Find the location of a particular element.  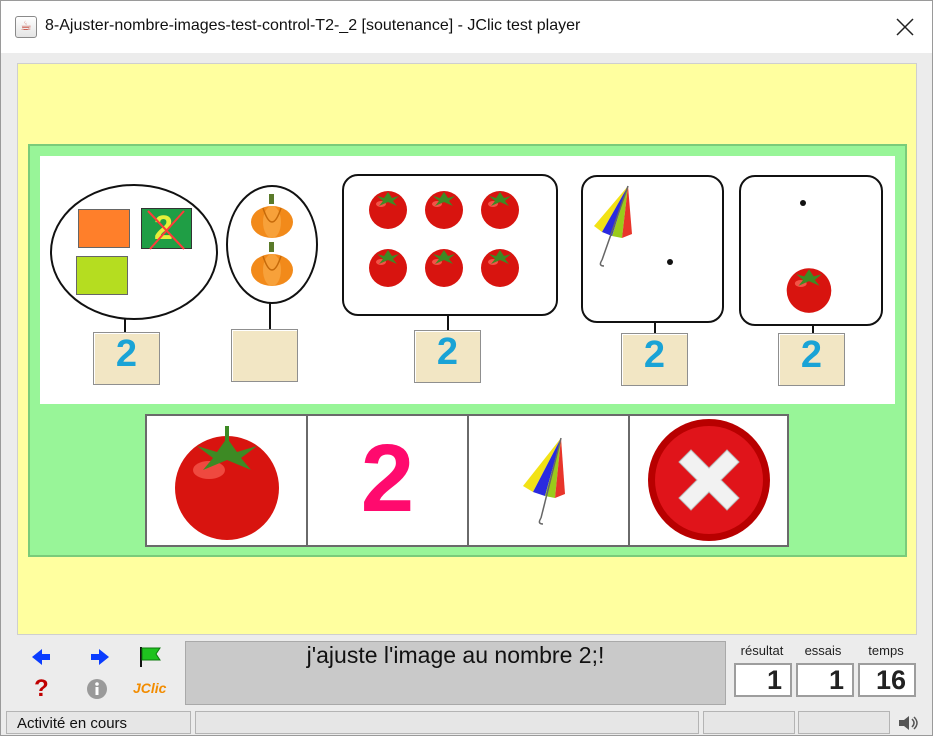

delete-option is located at coordinates (710, 480).